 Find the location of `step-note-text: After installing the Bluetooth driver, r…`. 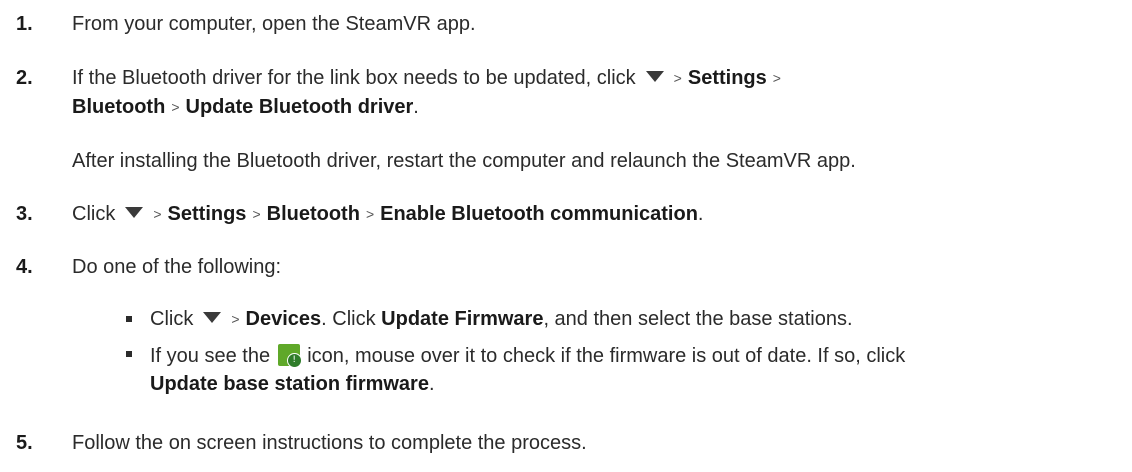

step-note-text: After installing the Bluetooth driver, r… is located at coordinates (464, 161).